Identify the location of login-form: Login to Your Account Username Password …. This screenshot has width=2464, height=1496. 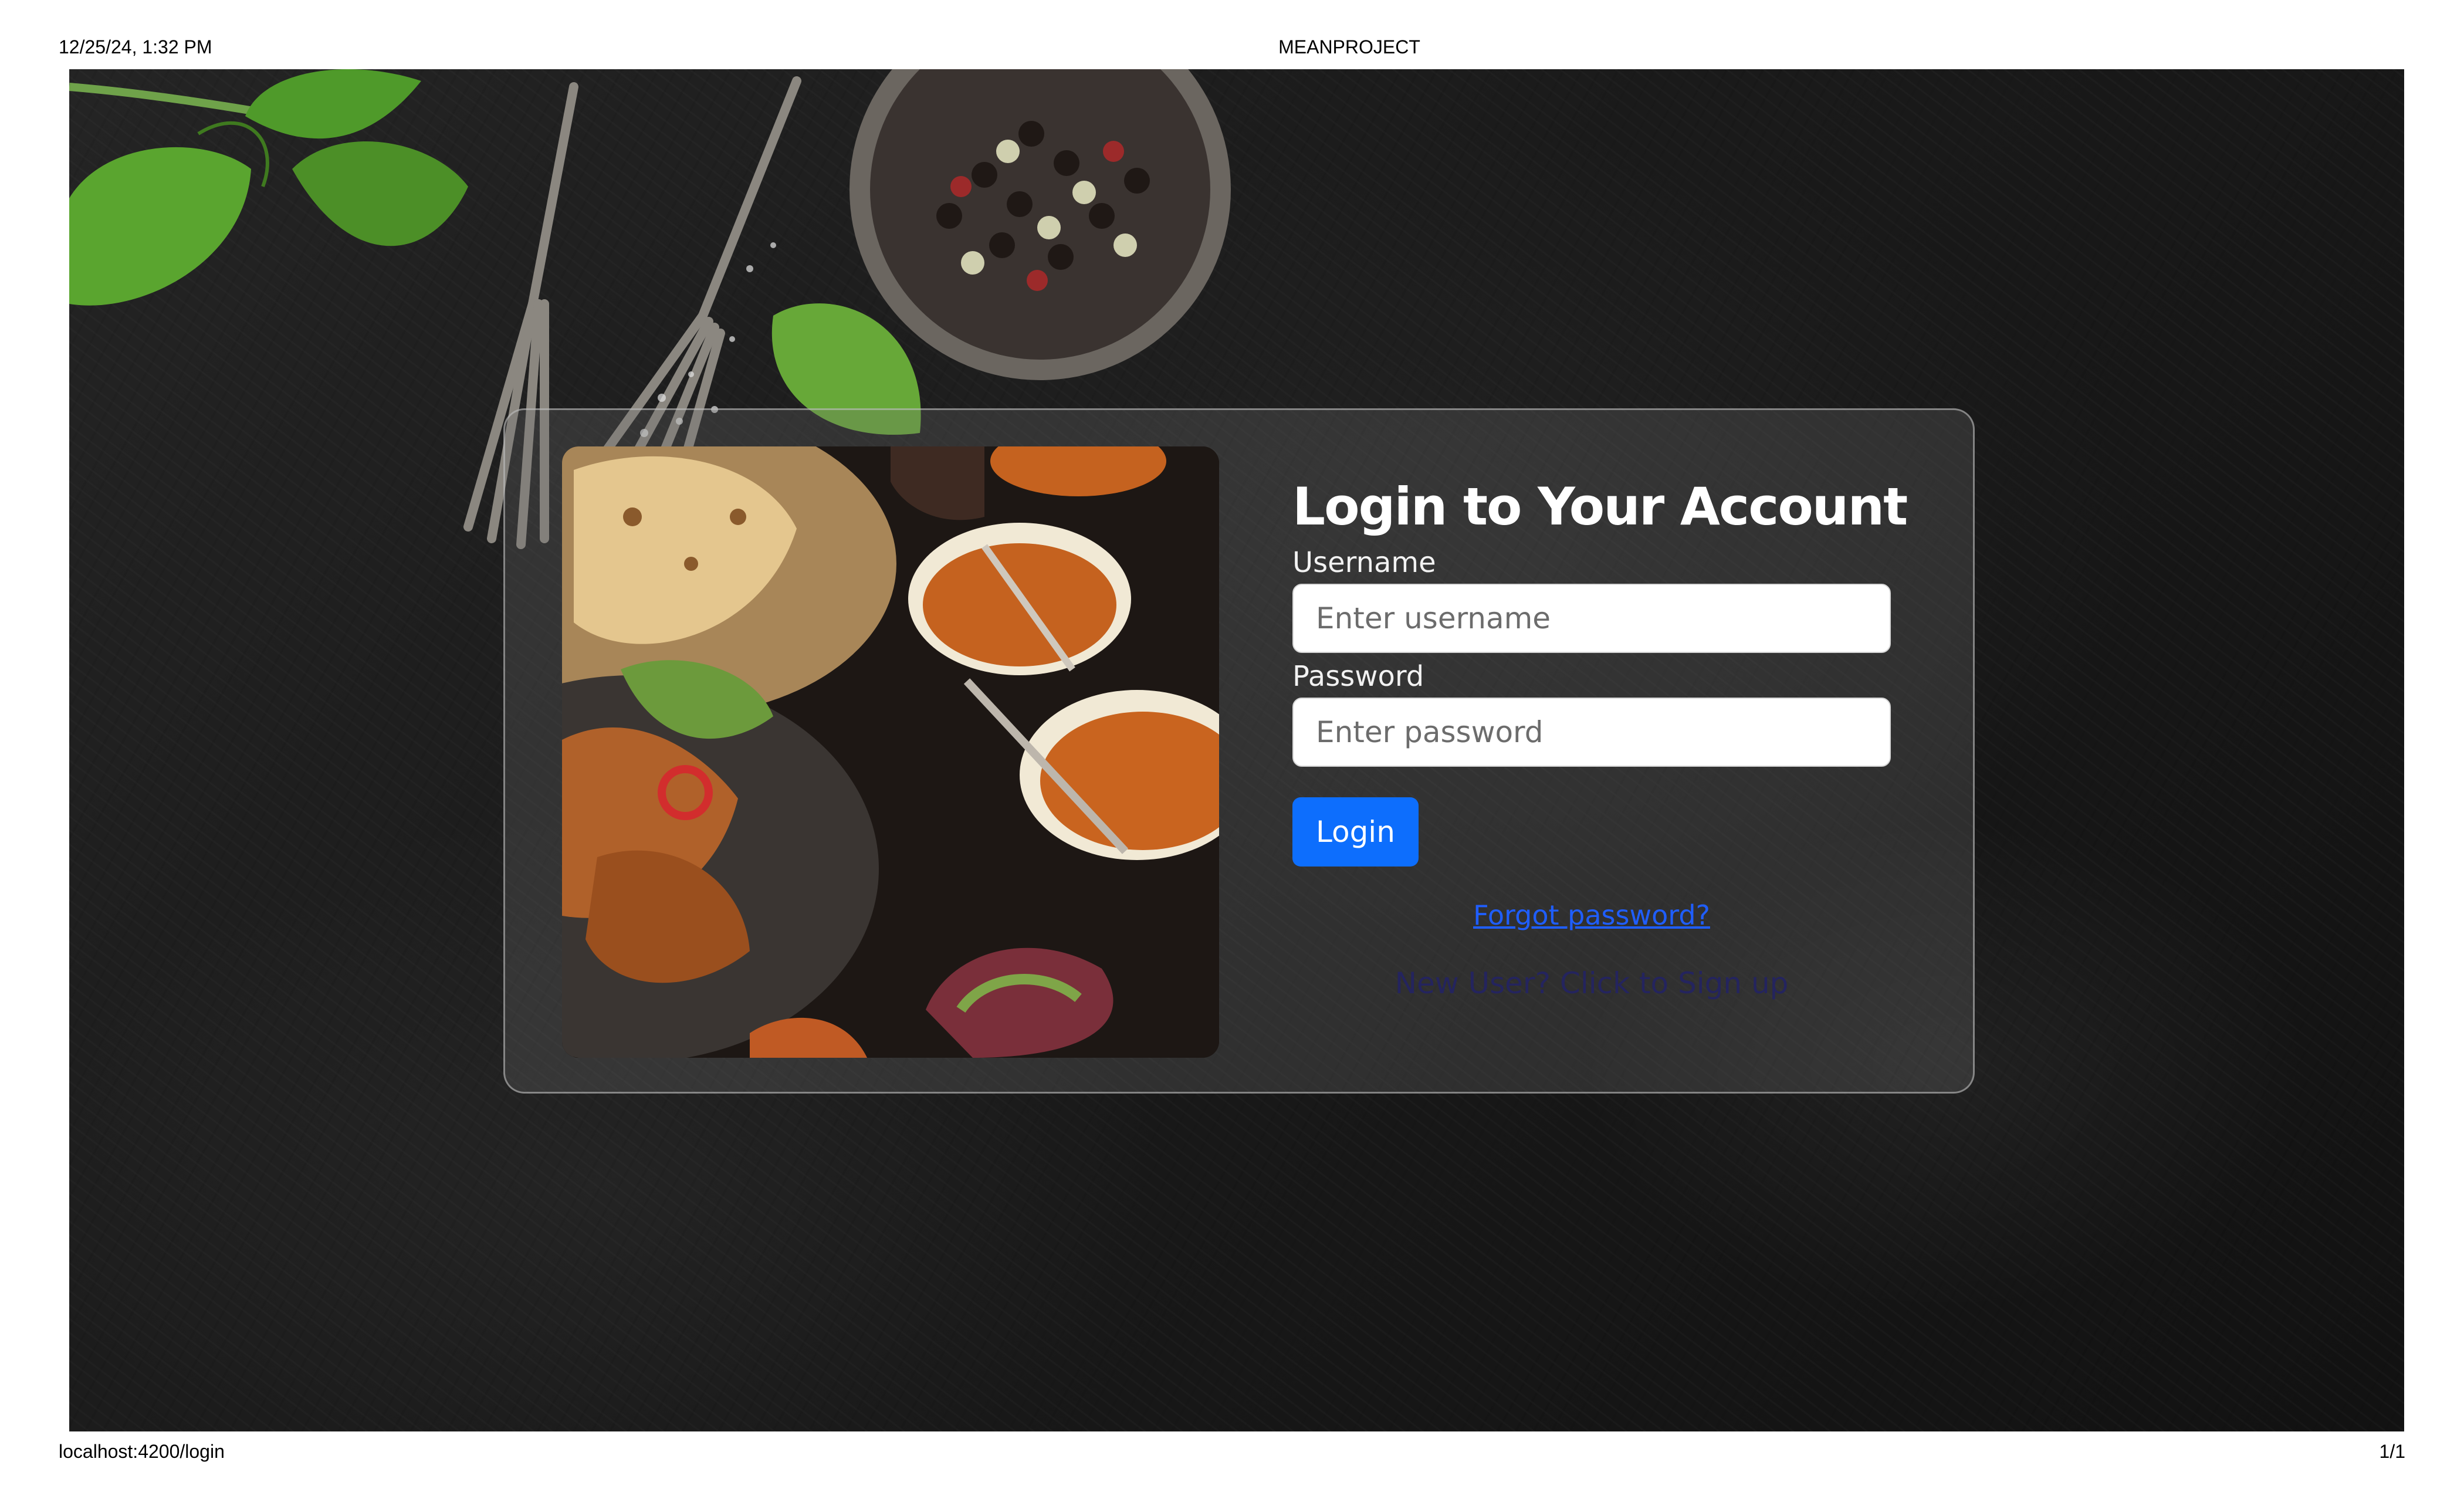
(1600, 737).